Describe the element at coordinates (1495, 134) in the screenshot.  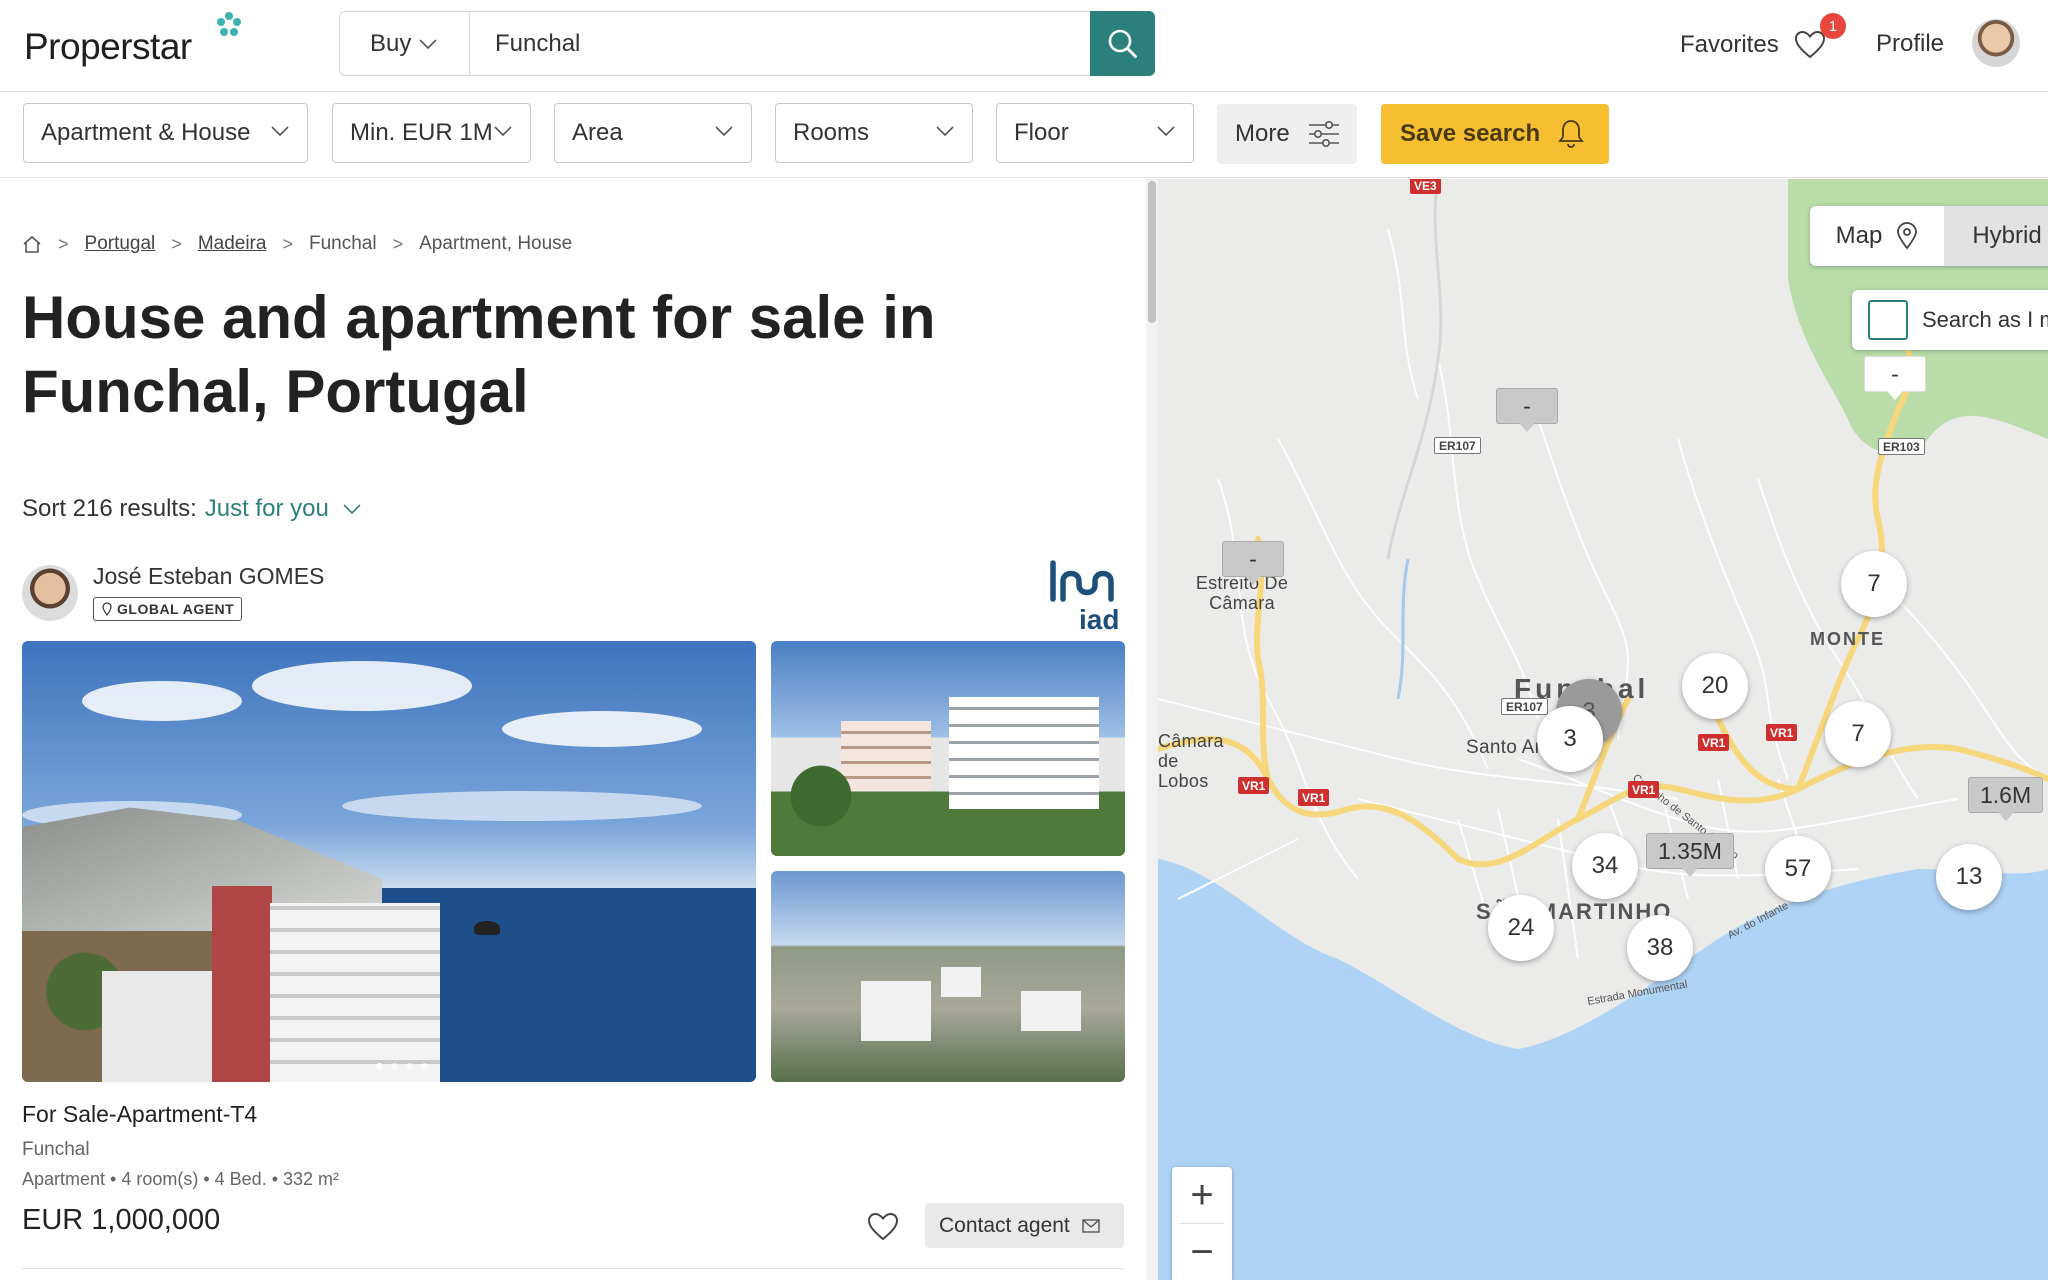
I see `save-search-button: Save search` at that location.